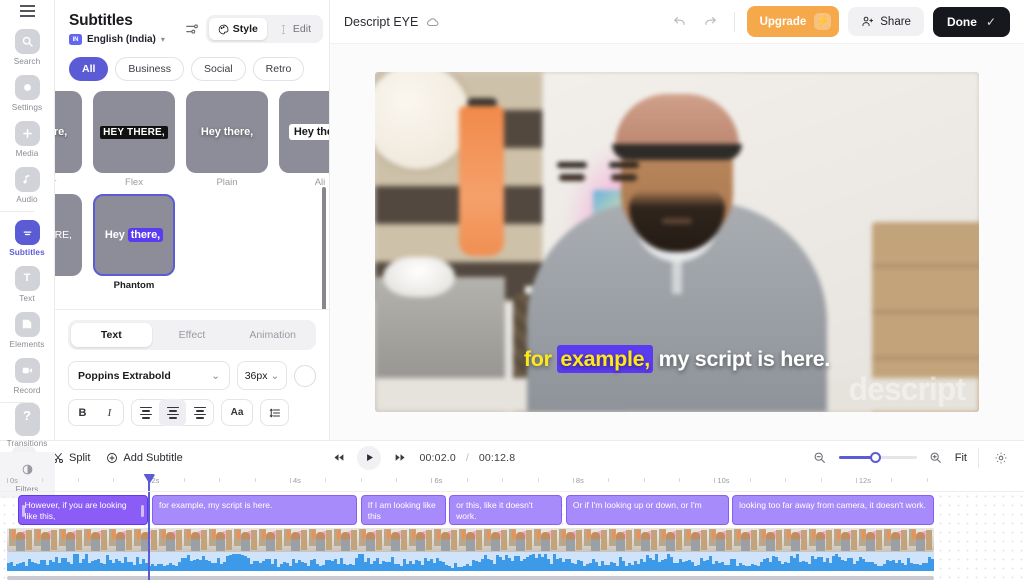 The image size is (1024, 580). What do you see at coordinates (149, 536) in the screenshot?
I see `playhead` at bounding box center [149, 536].